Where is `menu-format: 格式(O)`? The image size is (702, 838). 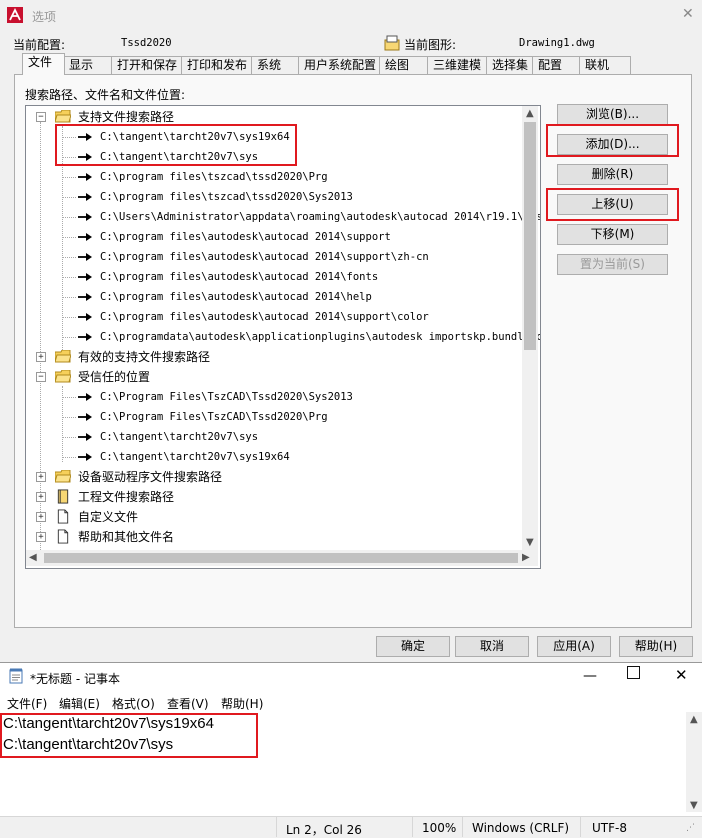
menu-format: 格式(O) is located at coordinates (133, 703).